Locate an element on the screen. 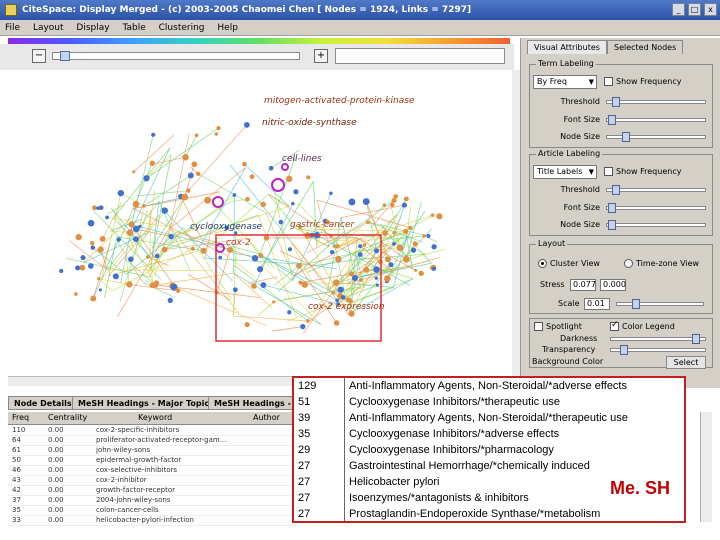 Image resolution: width=720 pixels, height=540 pixels. table-row: 43 0.00 cox-2-inhibitor is located at coordinates (153, 481).